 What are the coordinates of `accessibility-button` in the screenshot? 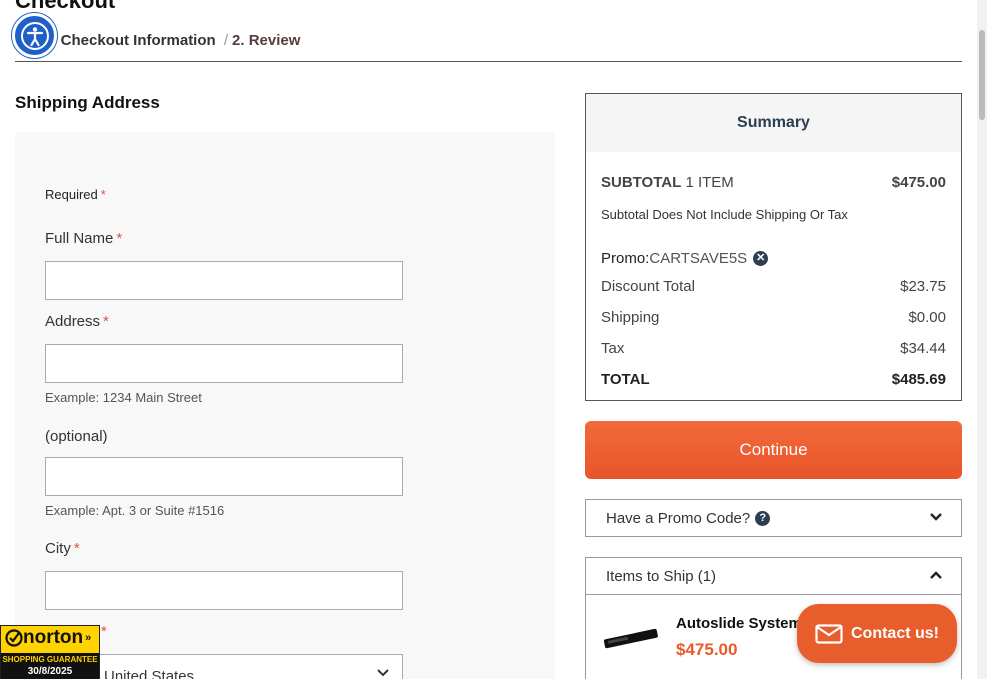 It's located at (34, 35).